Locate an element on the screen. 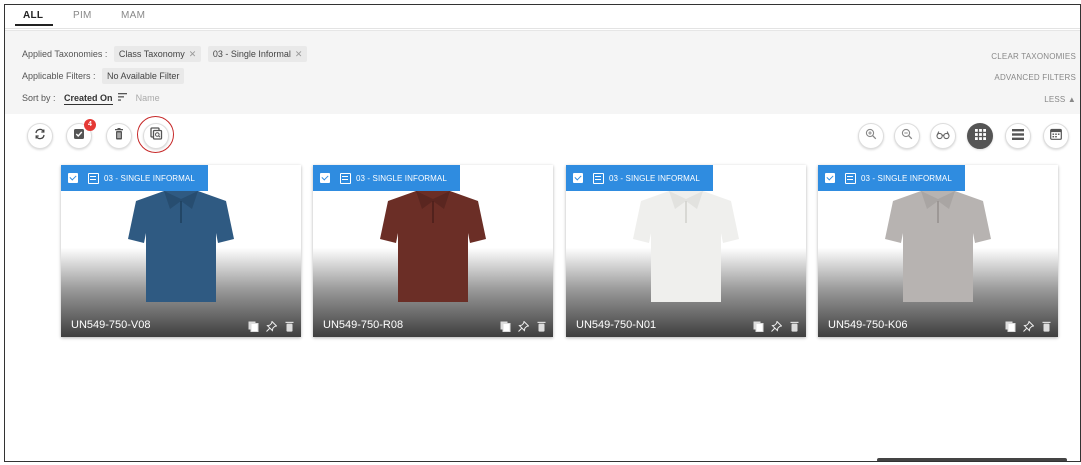  preview-button is located at coordinates (943, 136).